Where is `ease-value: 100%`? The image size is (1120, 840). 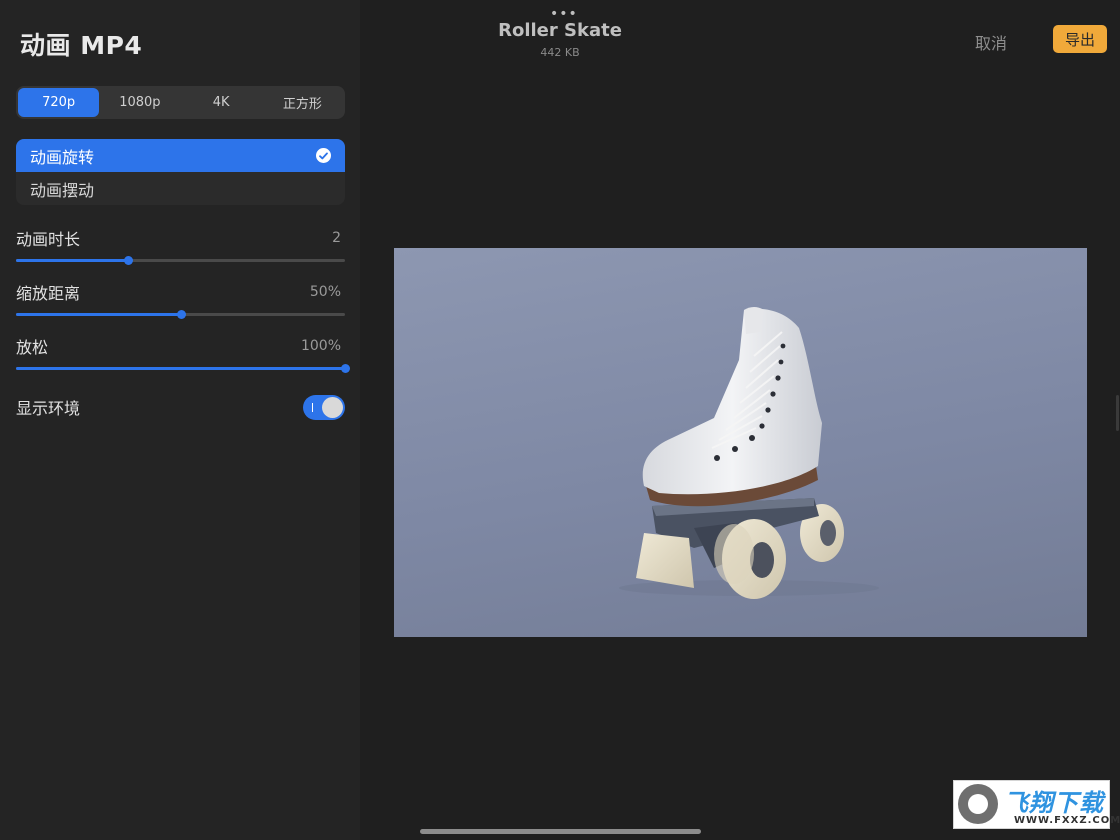 ease-value: 100% is located at coordinates (320, 346).